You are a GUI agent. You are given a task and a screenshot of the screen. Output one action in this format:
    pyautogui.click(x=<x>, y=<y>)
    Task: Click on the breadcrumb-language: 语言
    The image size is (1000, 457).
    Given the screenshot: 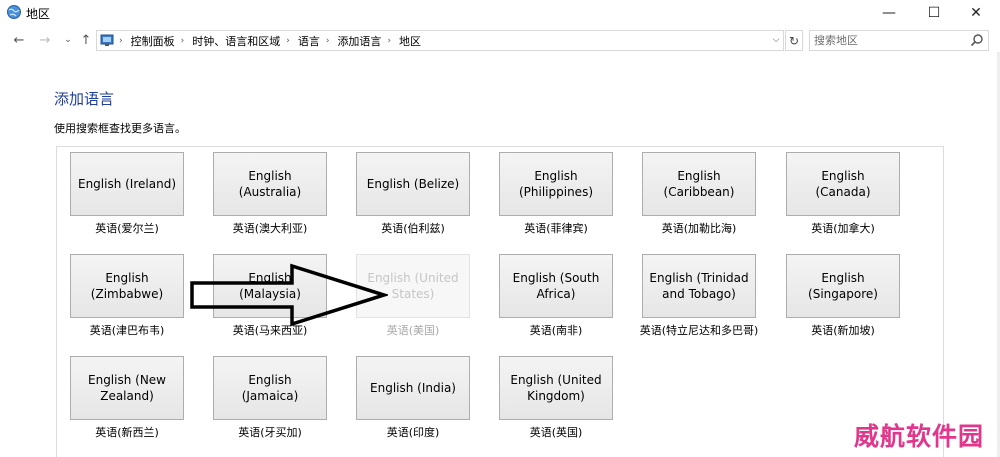 What is the action you would take?
    pyautogui.click(x=309, y=41)
    